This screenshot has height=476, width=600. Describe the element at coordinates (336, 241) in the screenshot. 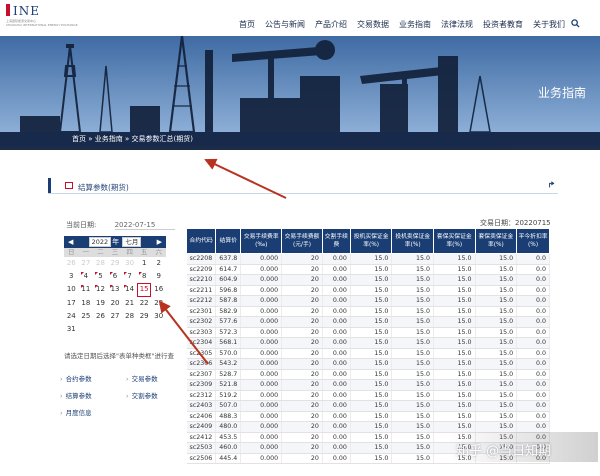

I see `column-header: 交割手续费` at that location.